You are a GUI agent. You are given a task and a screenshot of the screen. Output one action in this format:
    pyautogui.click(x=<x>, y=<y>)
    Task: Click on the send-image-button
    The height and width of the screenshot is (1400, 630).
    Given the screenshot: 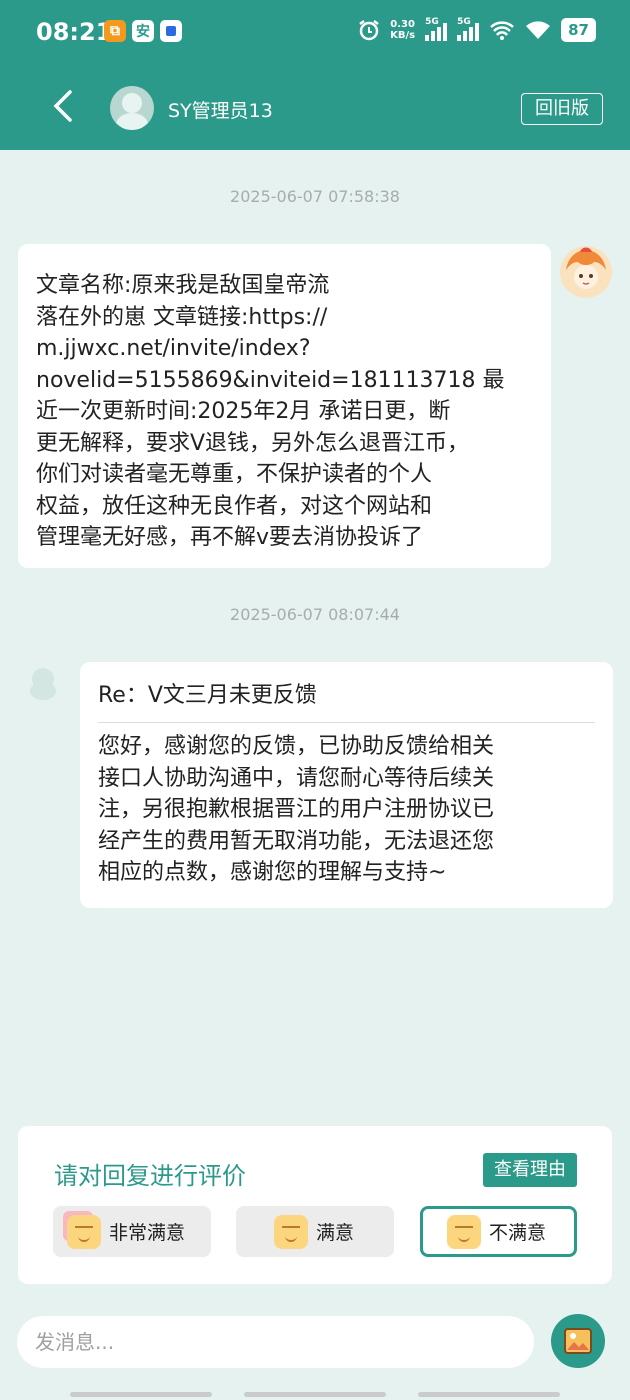 What is the action you would take?
    pyautogui.click(x=578, y=1341)
    